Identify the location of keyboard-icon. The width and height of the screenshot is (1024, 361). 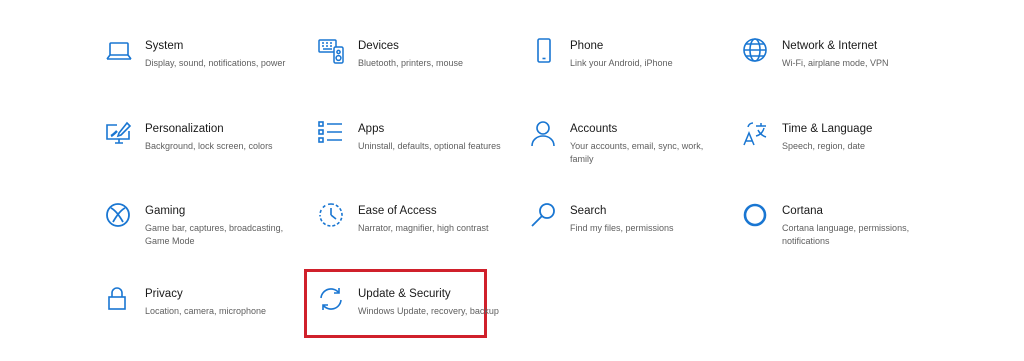
(332, 52).